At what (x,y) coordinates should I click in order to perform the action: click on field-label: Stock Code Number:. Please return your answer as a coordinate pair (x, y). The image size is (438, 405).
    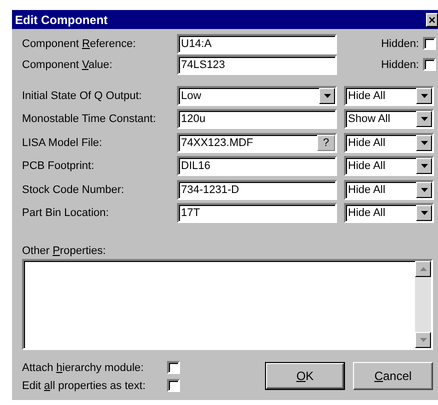
    Looking at the image, I should click on (74, 190).